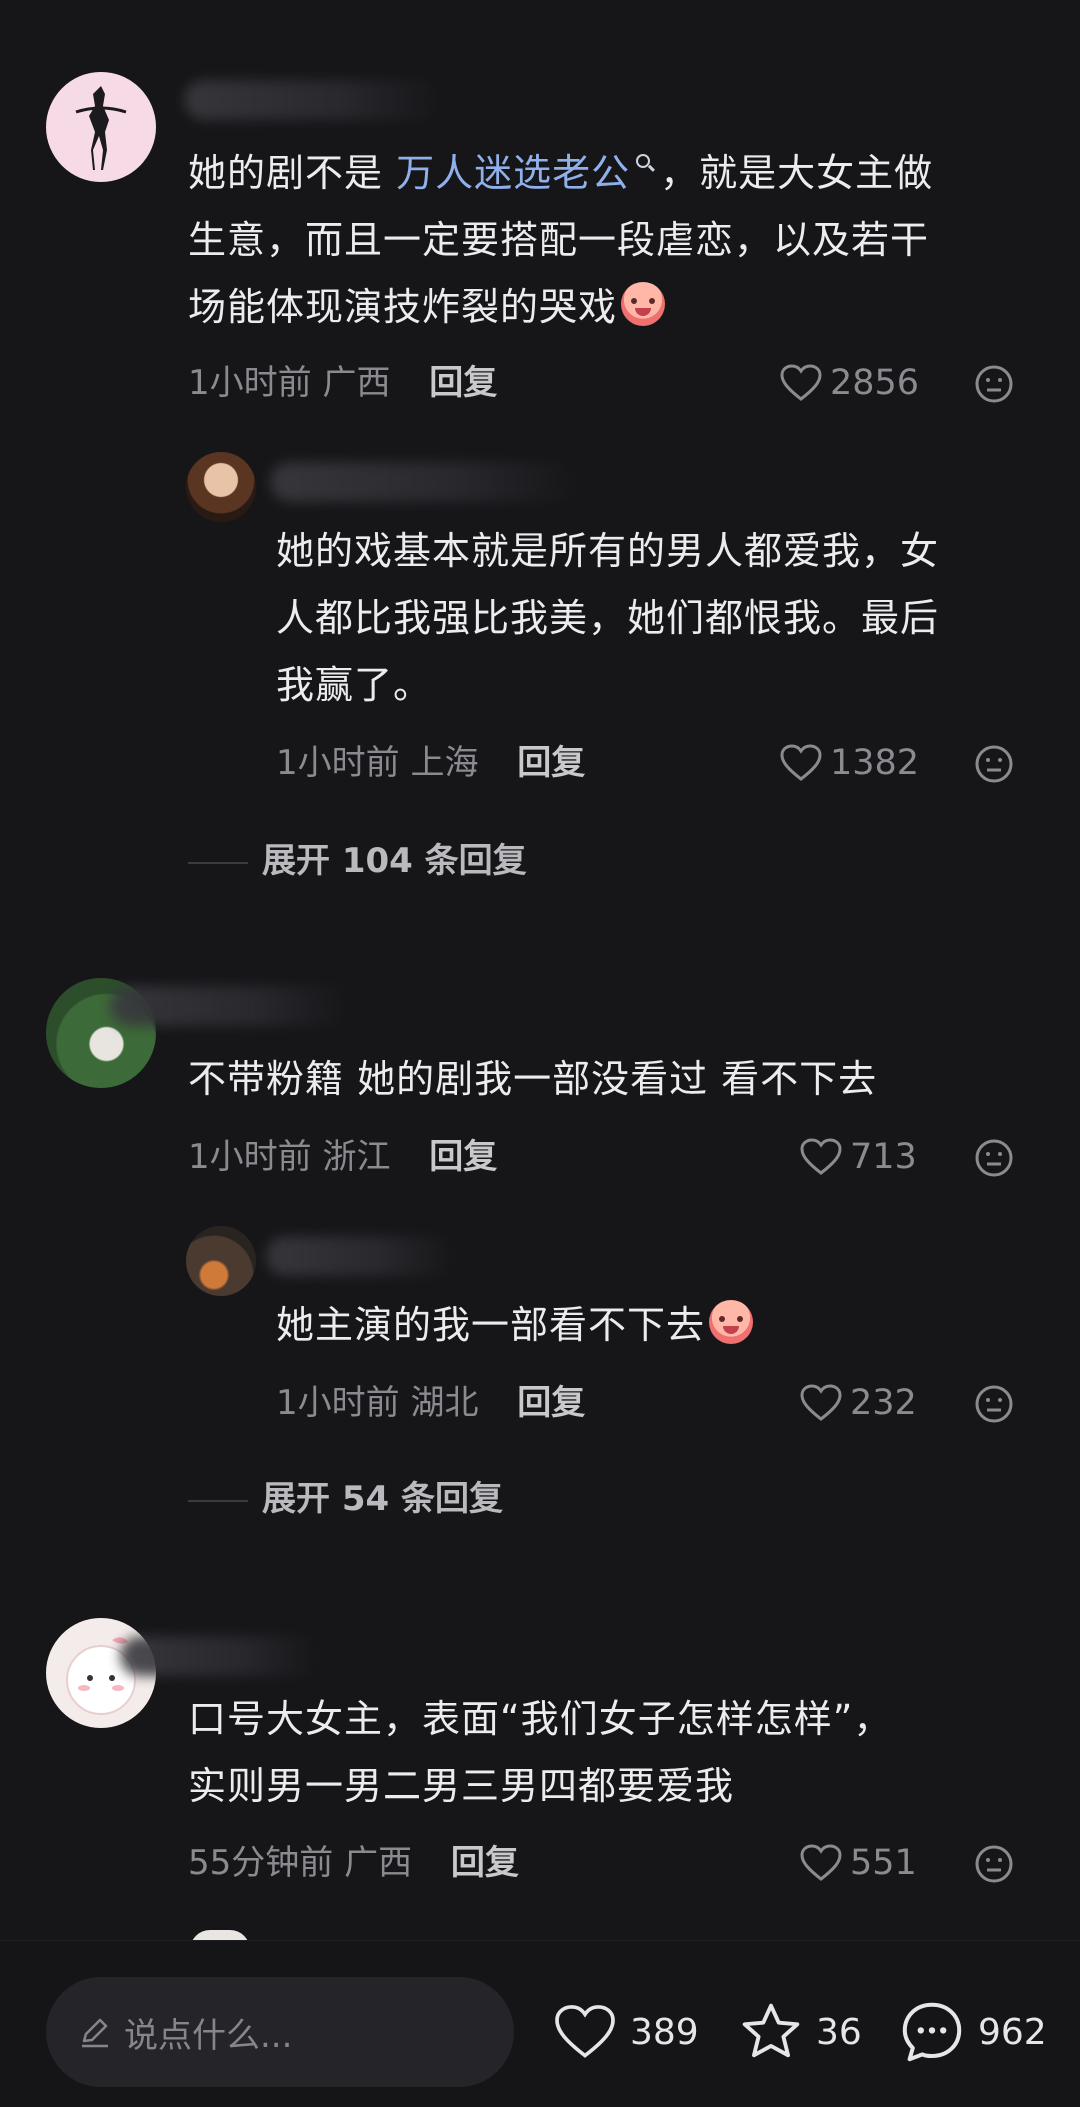 This screenshot has width=1080, height=2107. Describe the element at coordinates (513, 173) in the screenshot. I see `search-link: 万人迷选老公` at that location.